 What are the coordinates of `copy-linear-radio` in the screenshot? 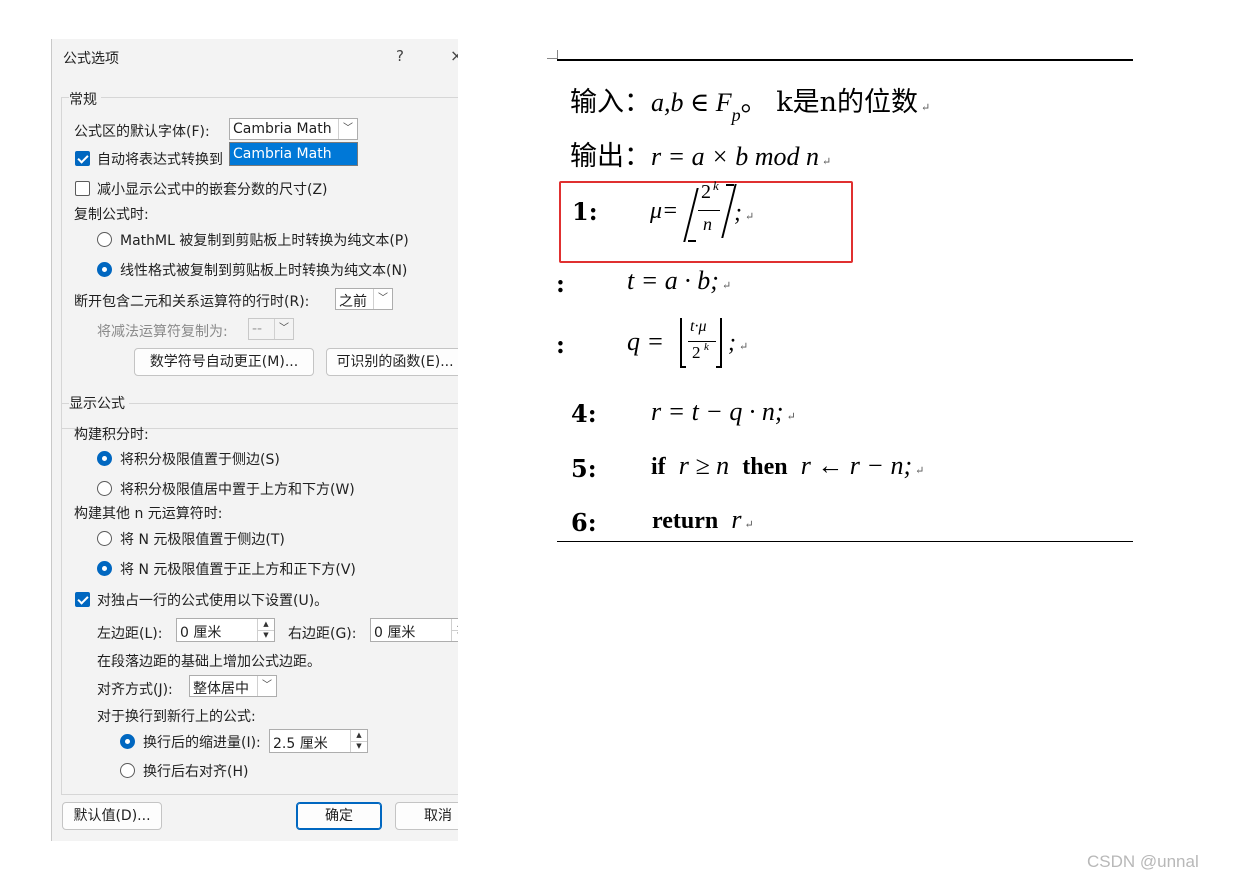 It's located at (104, 269).